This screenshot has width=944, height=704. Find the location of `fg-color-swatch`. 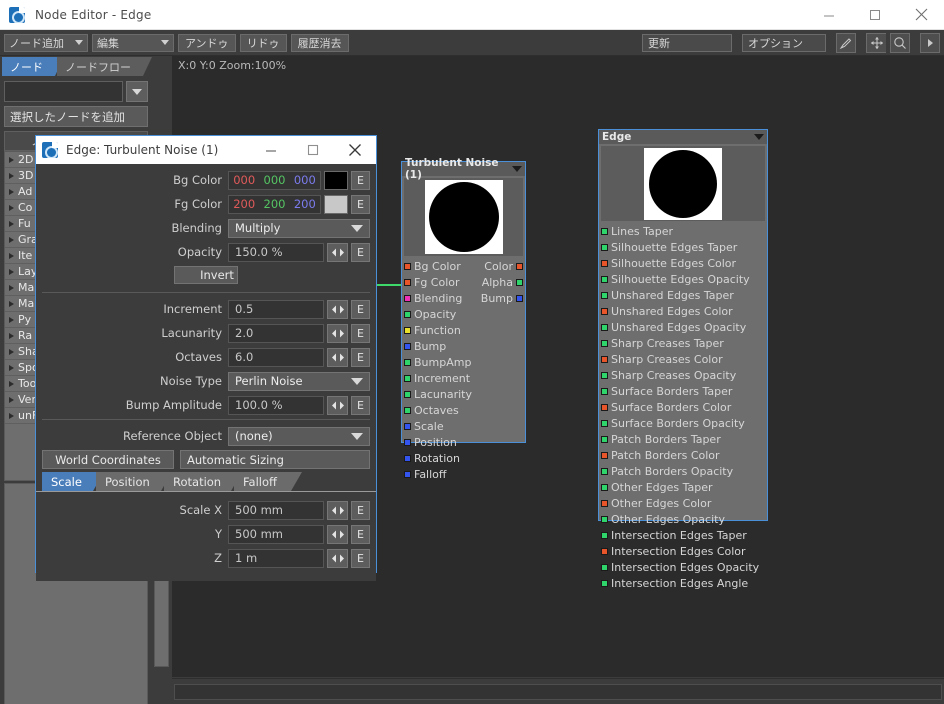

fg-color-swatch is located at coordinates (336, 204).